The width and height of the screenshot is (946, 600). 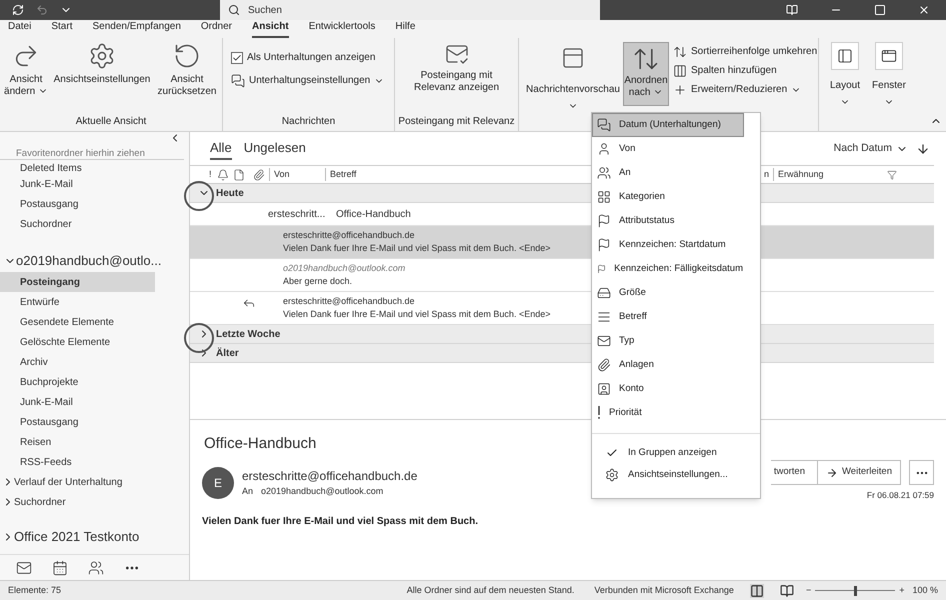 I want to click on sync-status: Alle Ordner sind auf dem neuesten Stand., so click(x=490, y=590).